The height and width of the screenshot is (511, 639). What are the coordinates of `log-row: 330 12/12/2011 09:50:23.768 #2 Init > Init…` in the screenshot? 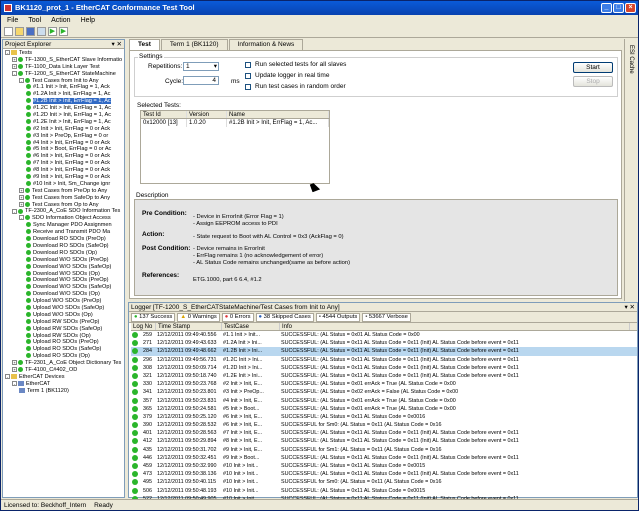 It's located at (384, 384).